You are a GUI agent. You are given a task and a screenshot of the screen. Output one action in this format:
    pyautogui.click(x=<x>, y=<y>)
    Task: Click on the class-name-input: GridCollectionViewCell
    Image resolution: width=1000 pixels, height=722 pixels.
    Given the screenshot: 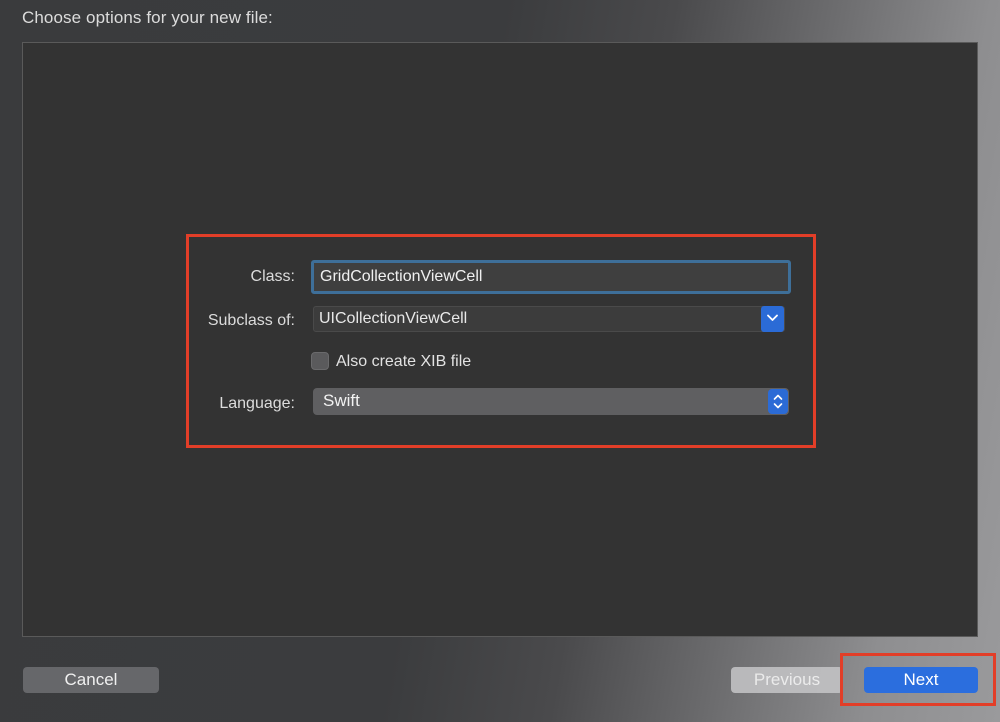 What is the action you would take?
    pyautogui.click(x=551, y=277)
    